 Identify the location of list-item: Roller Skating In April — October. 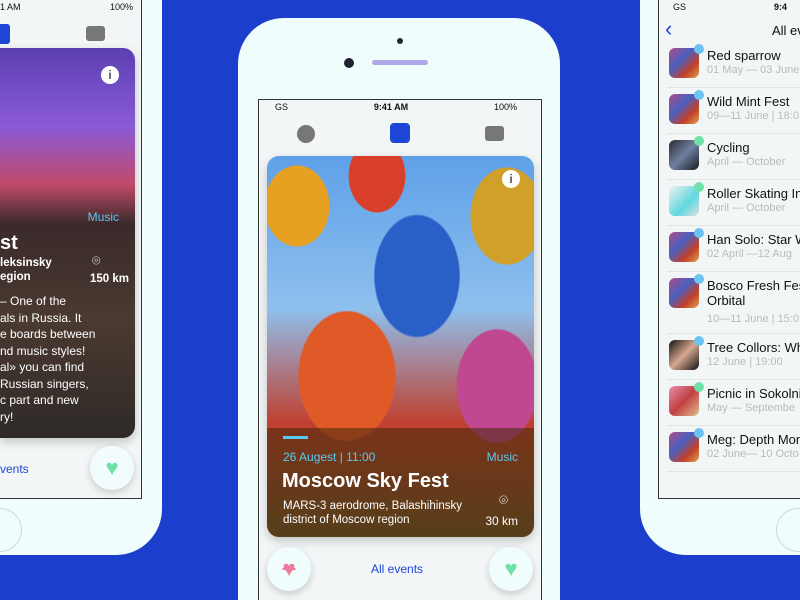
(733, 203).